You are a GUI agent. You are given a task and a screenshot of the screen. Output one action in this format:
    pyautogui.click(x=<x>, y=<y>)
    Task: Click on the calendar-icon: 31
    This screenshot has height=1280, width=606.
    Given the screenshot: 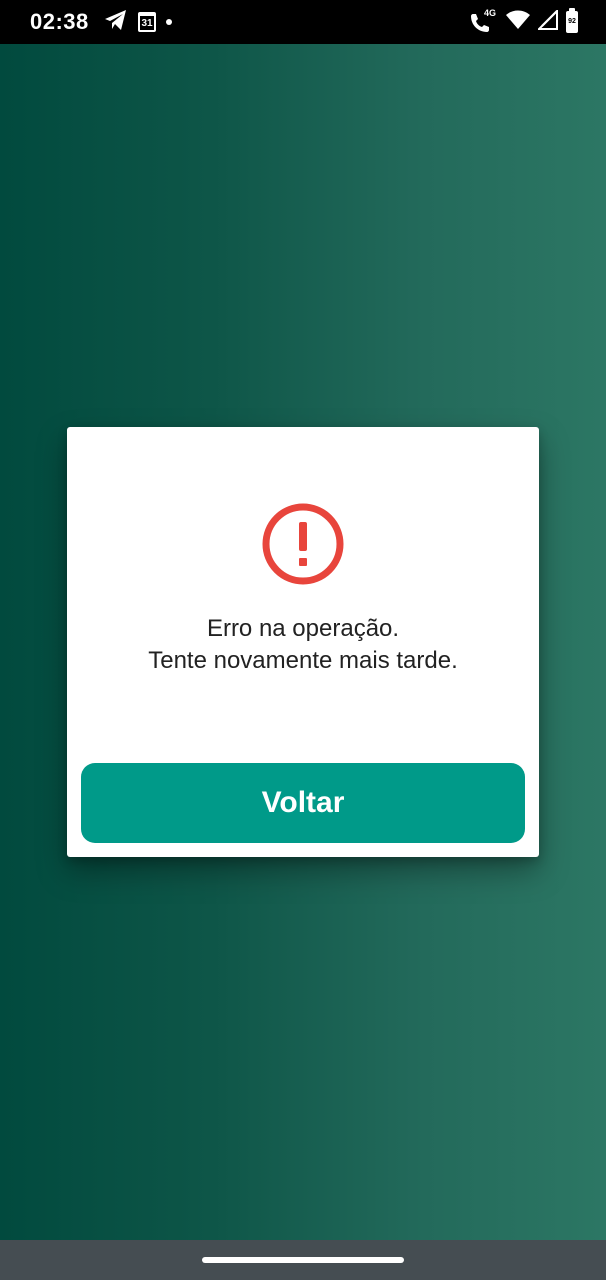 What is the action you would take?
    pyautogui.click(x=147, y=22)
    